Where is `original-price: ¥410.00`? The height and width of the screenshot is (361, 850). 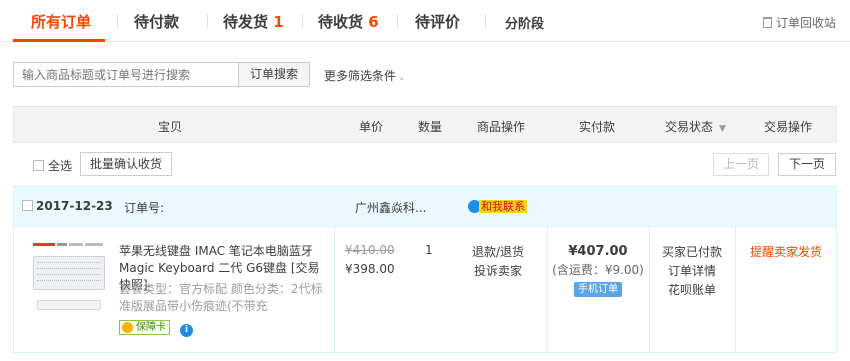
original-price: ¥410.00 is located at coordinates (370, 250).